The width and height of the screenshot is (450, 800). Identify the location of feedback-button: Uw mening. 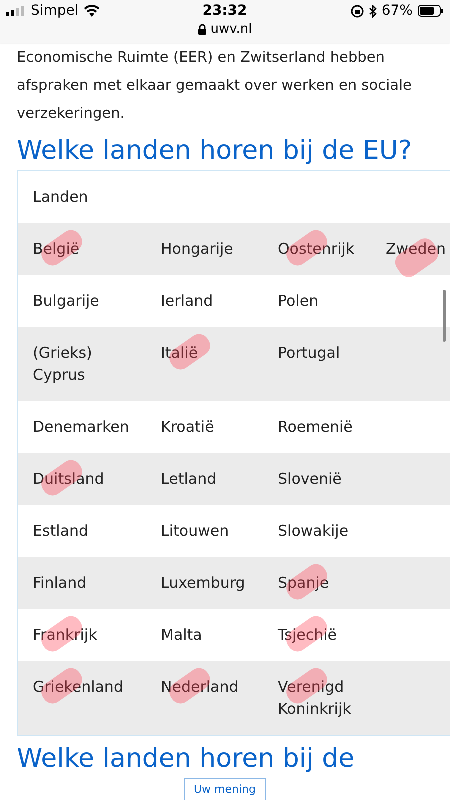
(225, 789).